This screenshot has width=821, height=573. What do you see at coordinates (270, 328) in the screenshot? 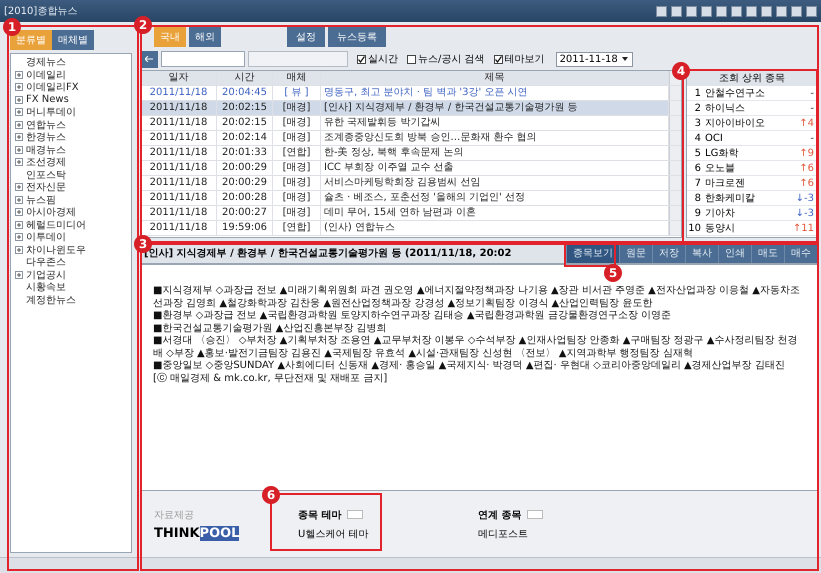
I see `article-paragraph: ■한국건설교통기술평가원 ▲산업진흥본부장 김병희` at bounding box center [270, 328].